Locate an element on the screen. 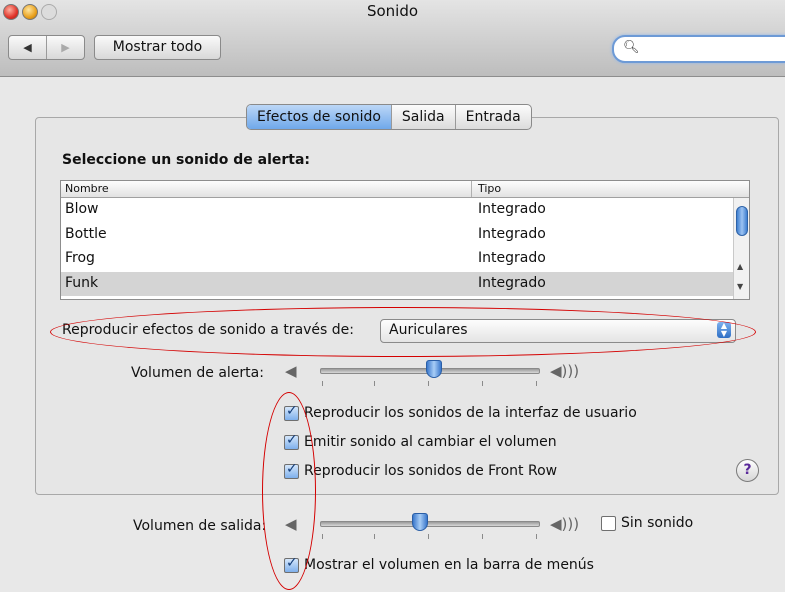 The width and height of the screenshot is (785, 592). forward-arrow-icon: ▶ is located at coordinates (65, 47).